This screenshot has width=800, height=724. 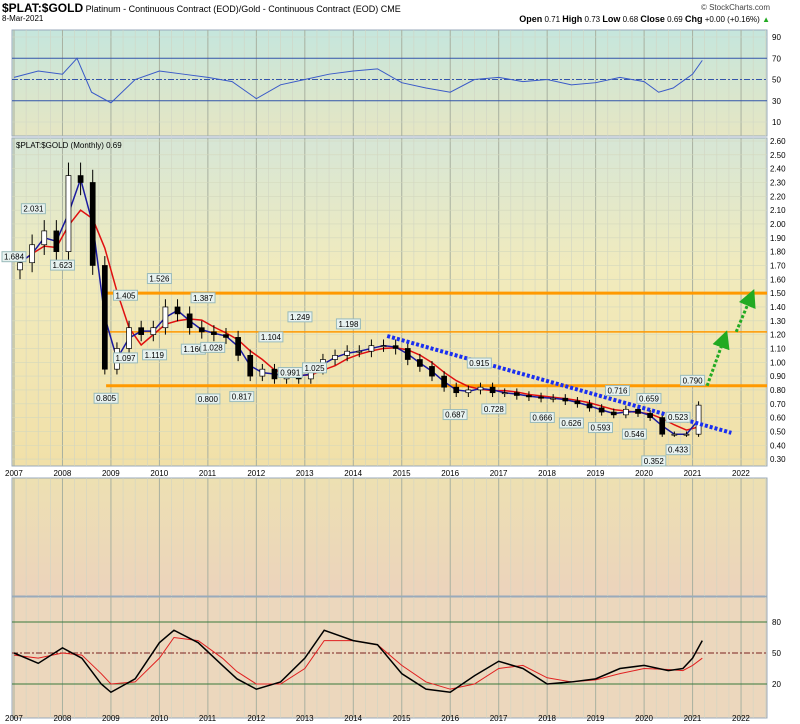 What do you see at coordinates (778, 279) in the screenshot?
I see `price-tick-label: 1.60` at bounding box center [778, 279].